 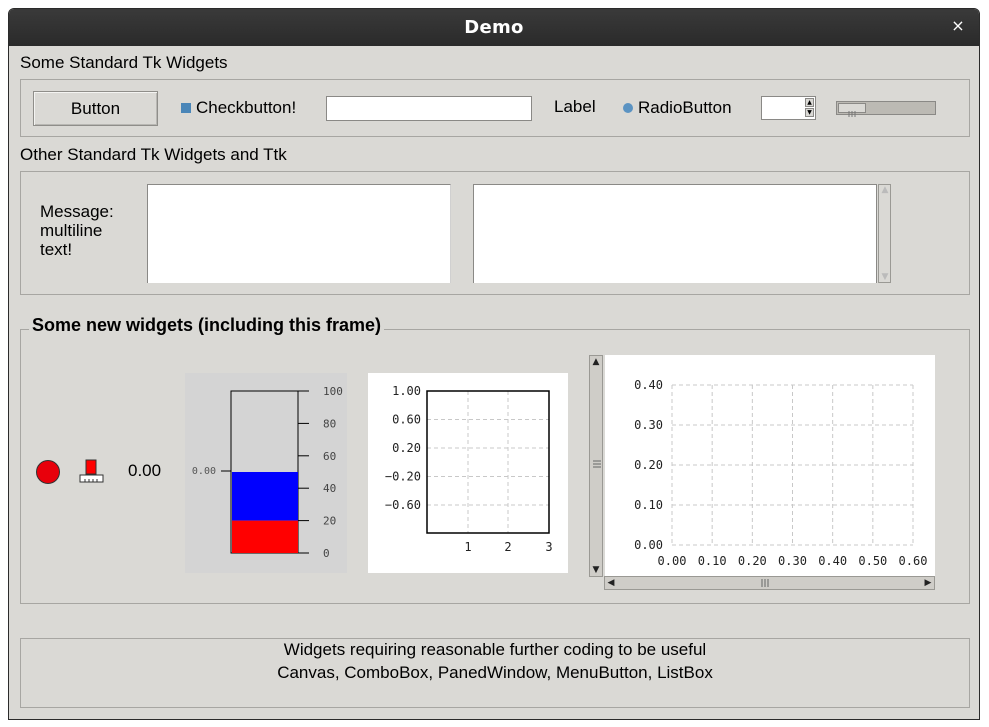 I want to click on value-readout: 0.00, so click(x=145, y=470).